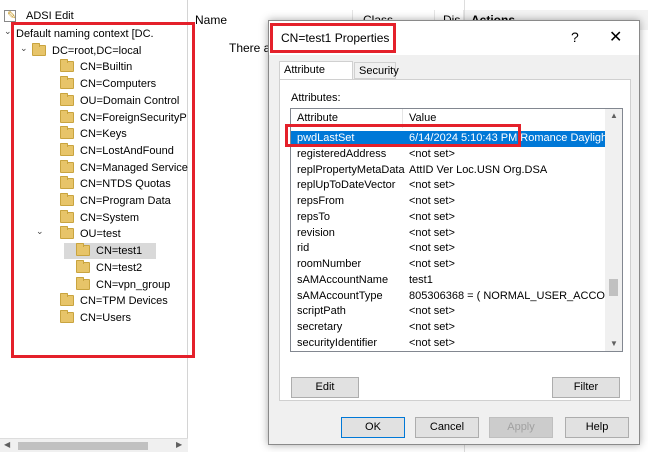 Image resolution: width=648 pixels, height=452 pixels. Describe the element at coordinates (333, 38) in the screenshot. I see `highlight-dialog-title` at that location.